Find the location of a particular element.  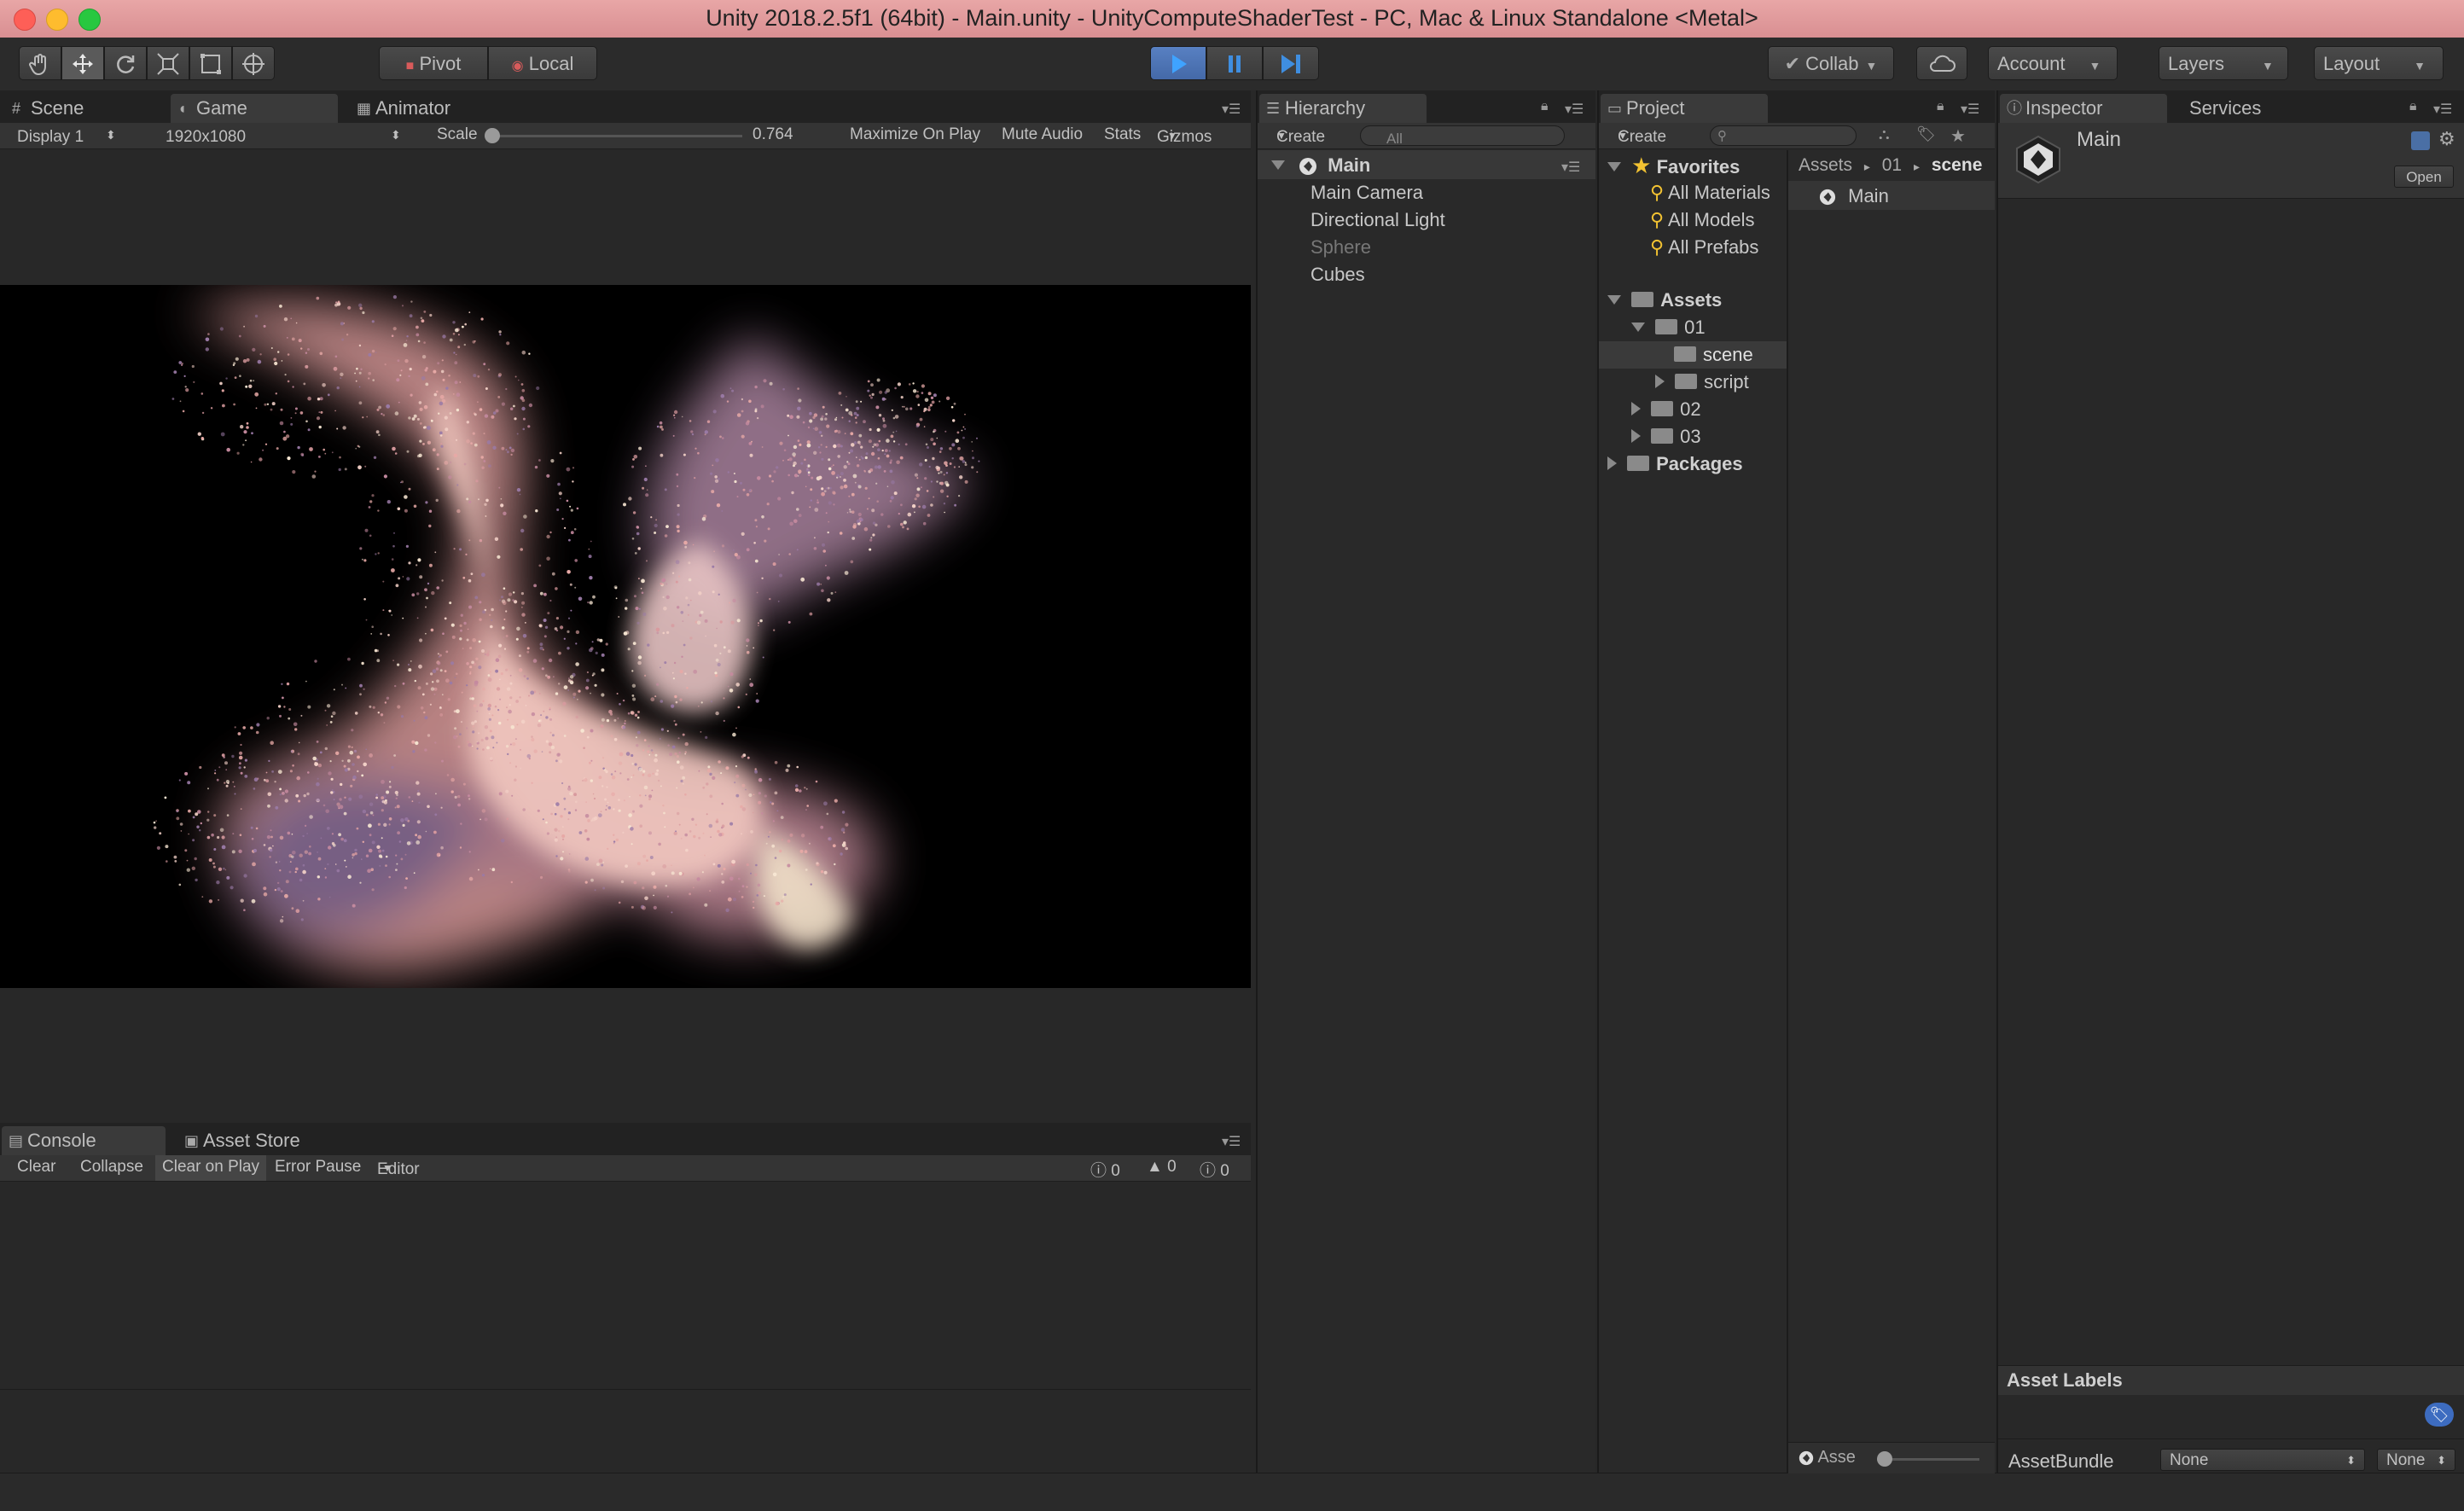

unity-scene-icon is located at coordinates (1308, 167).